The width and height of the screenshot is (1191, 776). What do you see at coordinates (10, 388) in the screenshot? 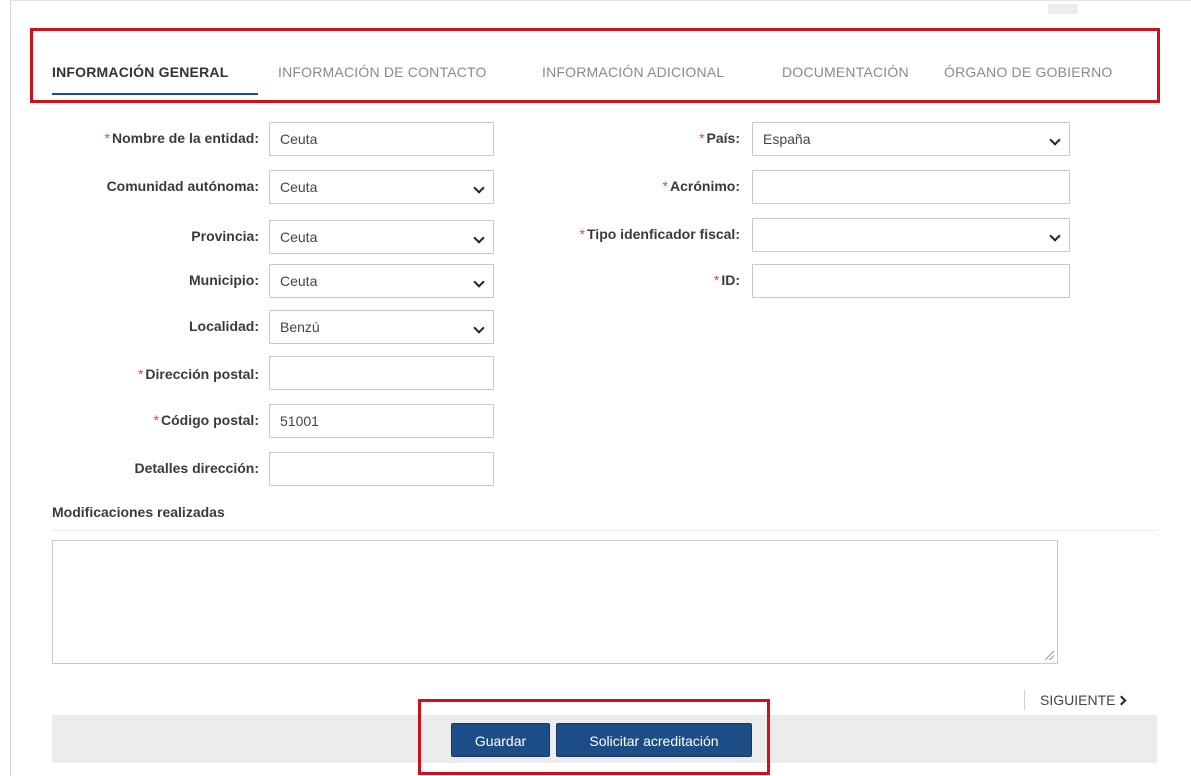
I see `page-left-border` at bounding box center [10, 388].